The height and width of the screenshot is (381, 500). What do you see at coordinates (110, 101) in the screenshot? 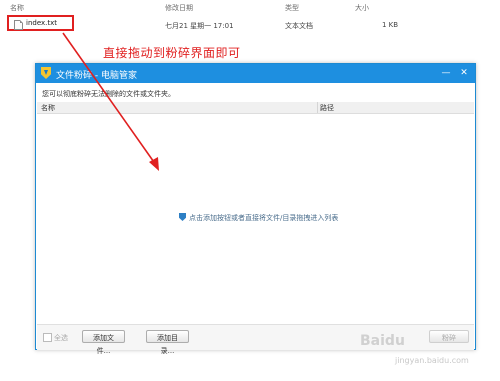
I see `drag-arrow` at bounding box center [110, 101].